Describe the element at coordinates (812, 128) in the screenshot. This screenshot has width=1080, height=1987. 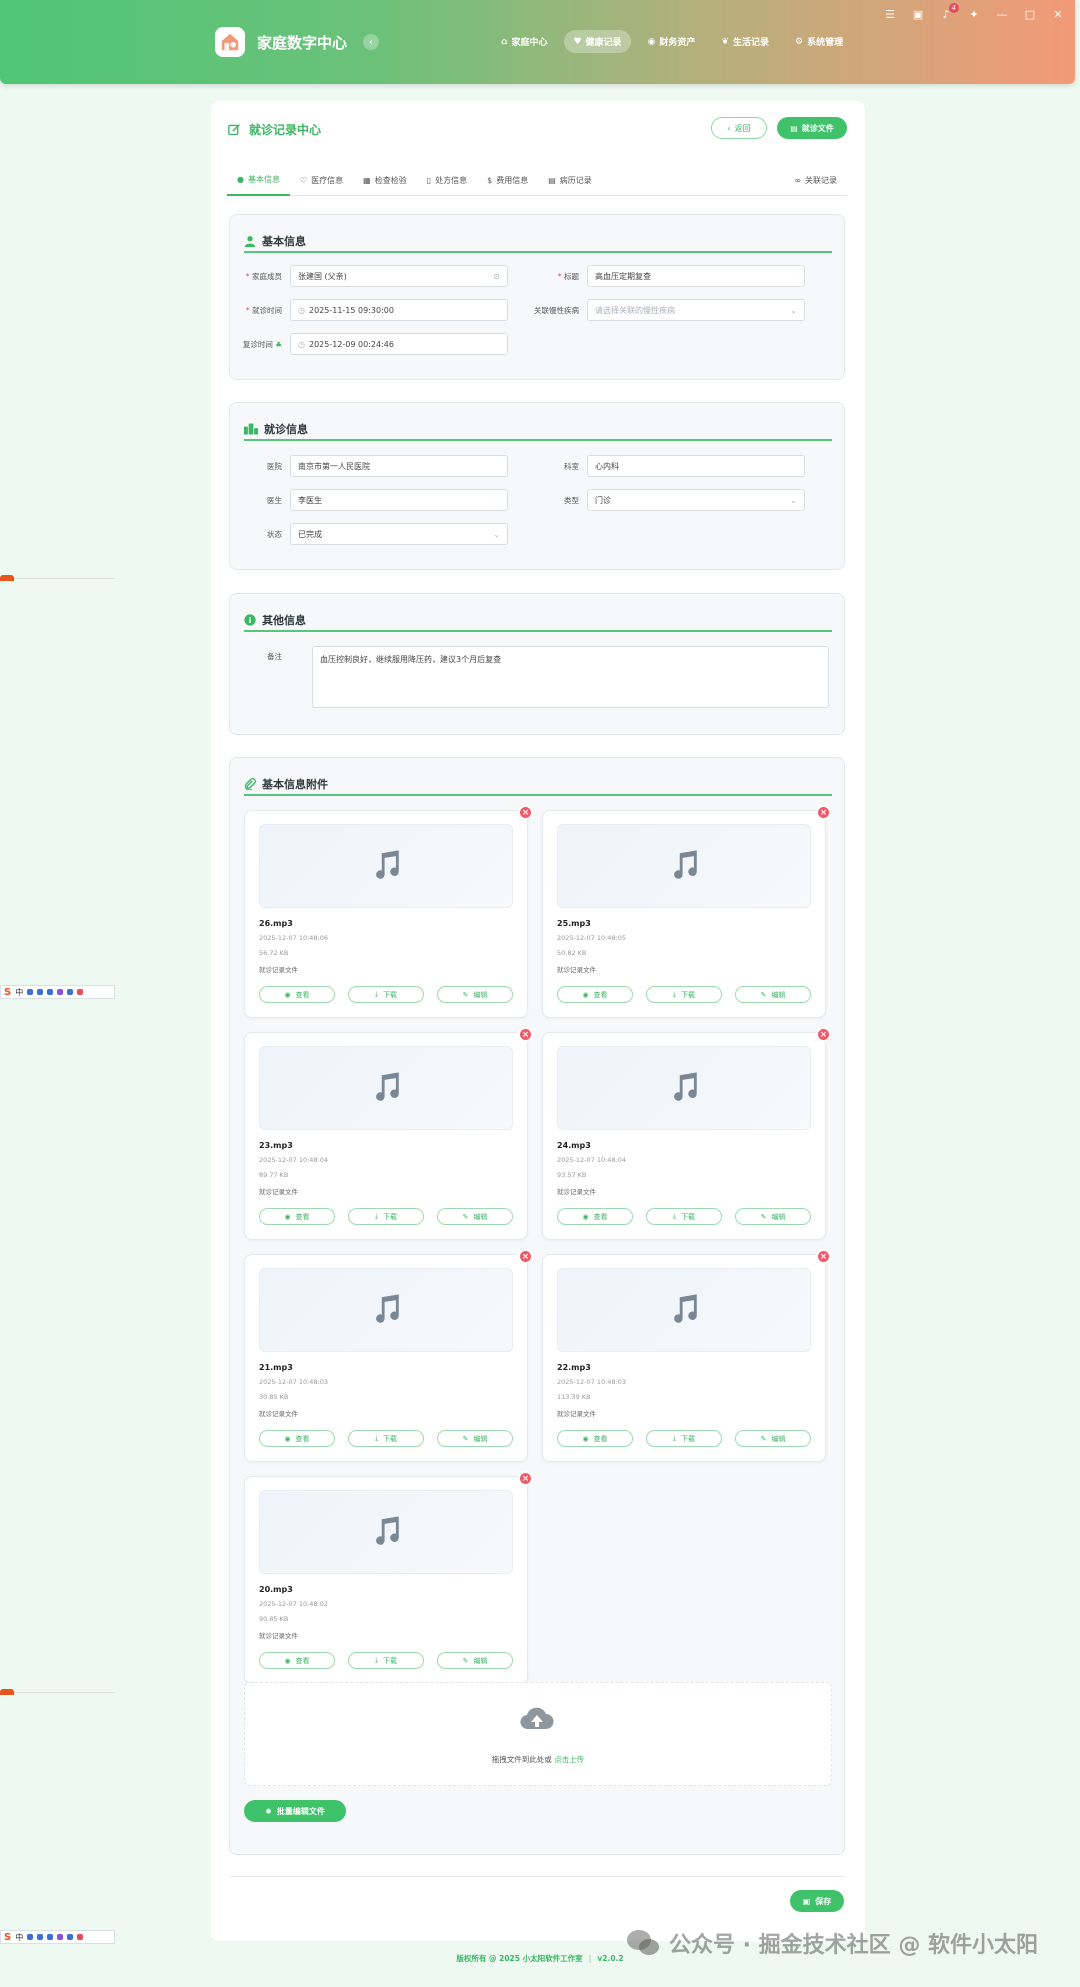
I see `visit-files-button: ▤ 就诊文件` at that location.